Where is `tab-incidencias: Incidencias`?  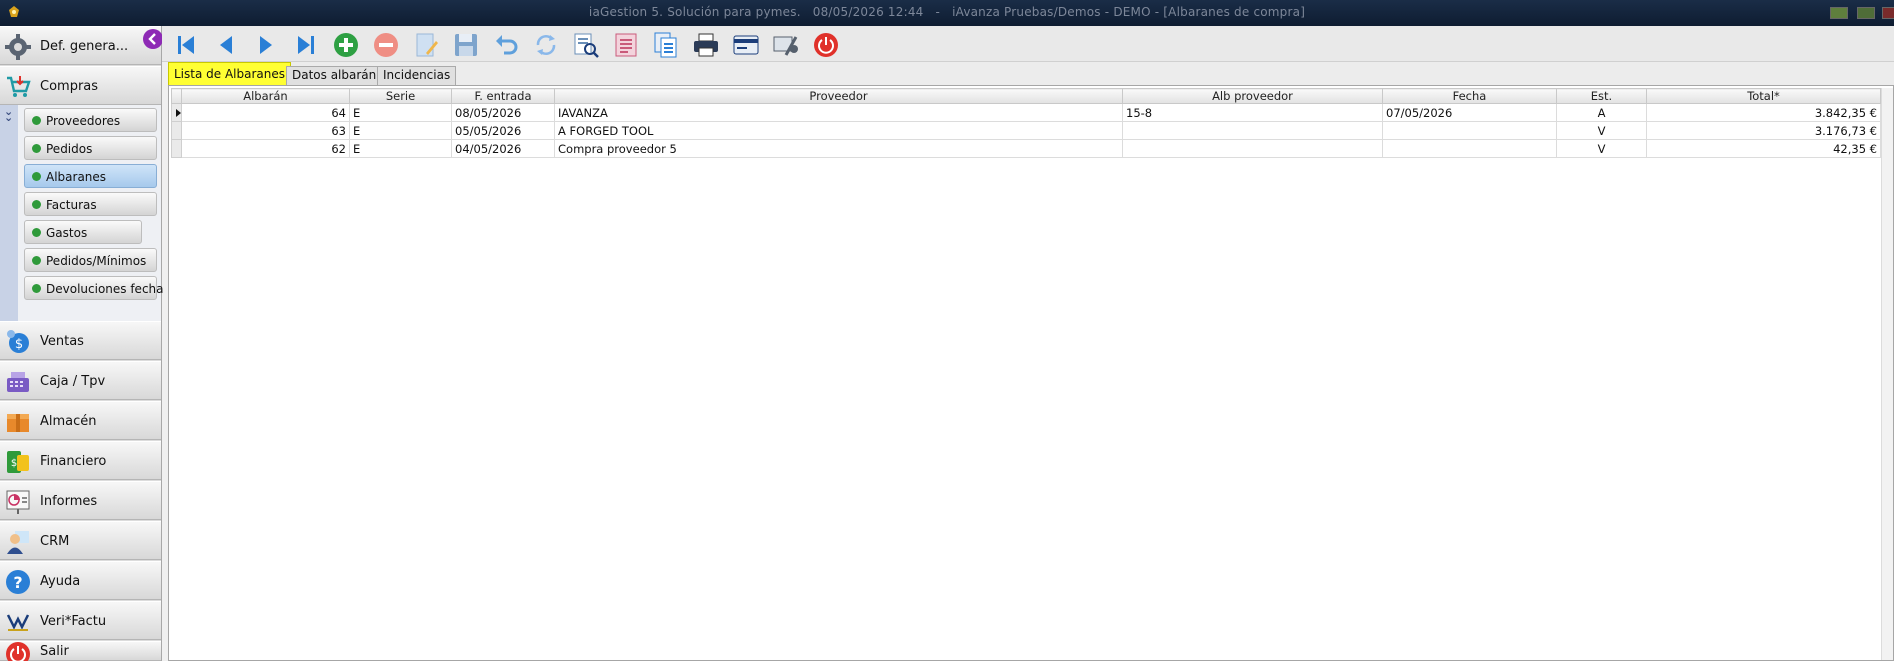 tab-incidencias: Incidencias is located at coordinates (417, 75).